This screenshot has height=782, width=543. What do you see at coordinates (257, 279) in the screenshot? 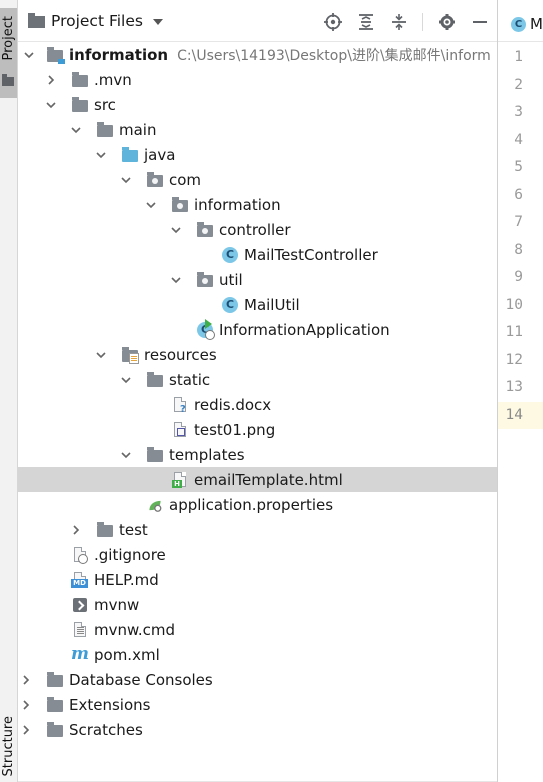
I see `tree-row: util` at bounding box center [257, 279].